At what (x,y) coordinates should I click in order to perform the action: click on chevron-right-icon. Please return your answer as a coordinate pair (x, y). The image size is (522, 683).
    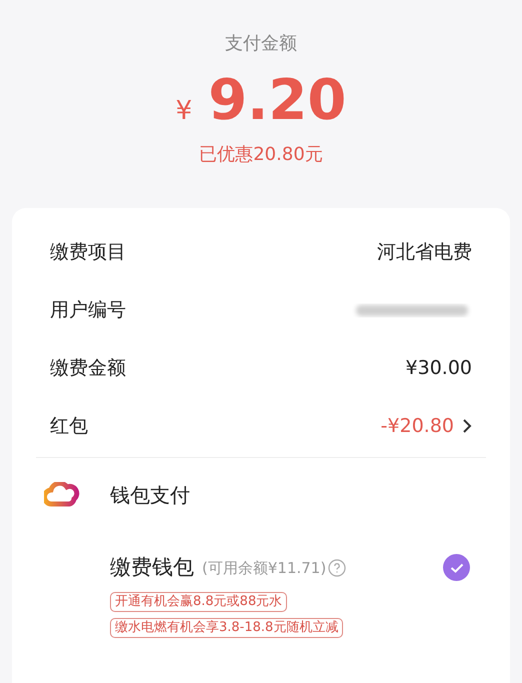
    Looking at the image, I should click on (467, 426).